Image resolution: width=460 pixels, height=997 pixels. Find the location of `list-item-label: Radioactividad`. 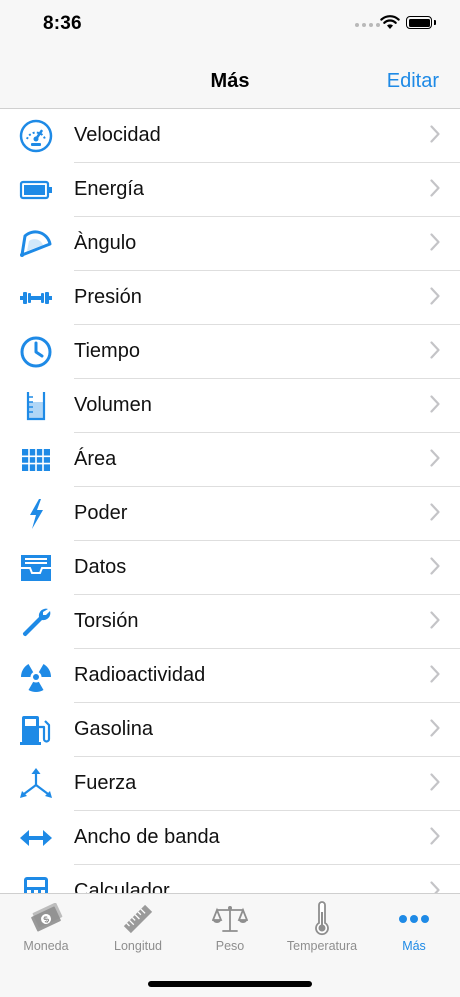

list-item-label: Radioactividad is located at coordinates (140, 675).